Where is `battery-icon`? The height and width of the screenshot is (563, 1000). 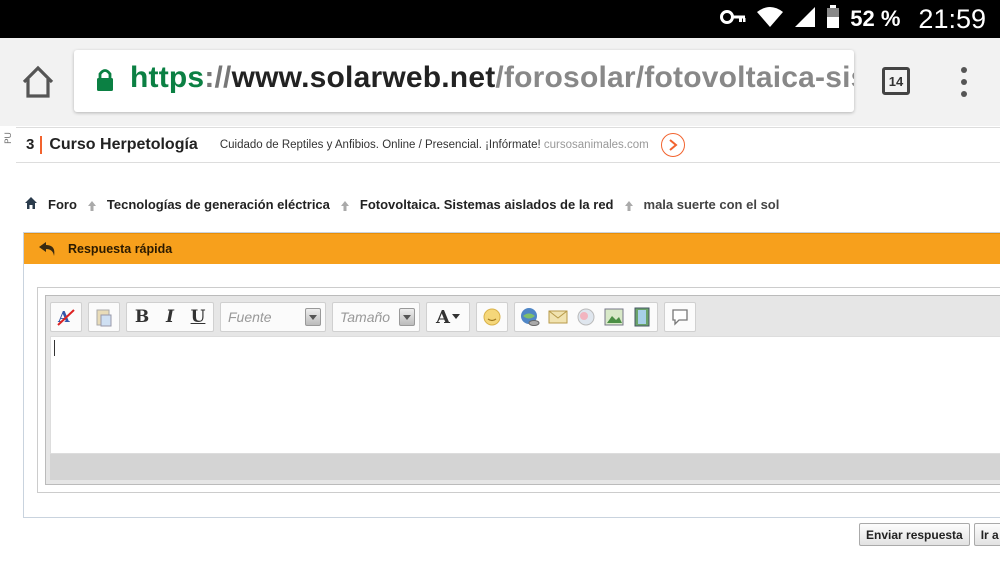
battery-icon is located at coordinates (833, 19).